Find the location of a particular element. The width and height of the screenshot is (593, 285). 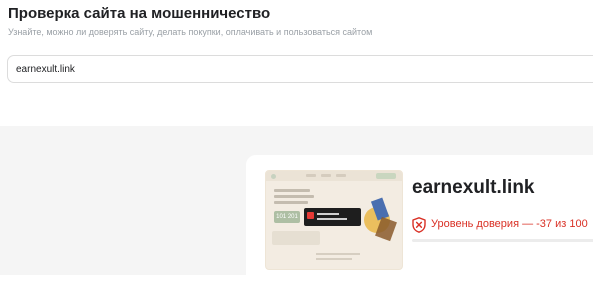

page-title: Проверка сайта на мошенничество is located at coordinates (139, 13).